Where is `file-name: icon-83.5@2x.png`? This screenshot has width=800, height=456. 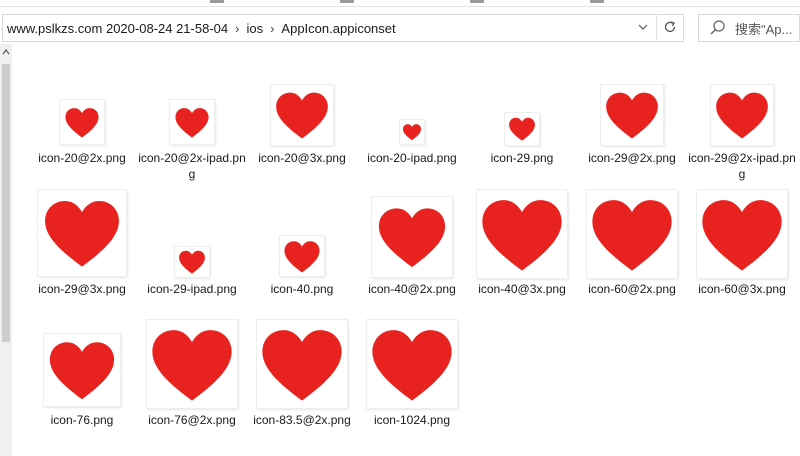 file-name: icon-83.5@2x.png is located at coordinates (302, 420).